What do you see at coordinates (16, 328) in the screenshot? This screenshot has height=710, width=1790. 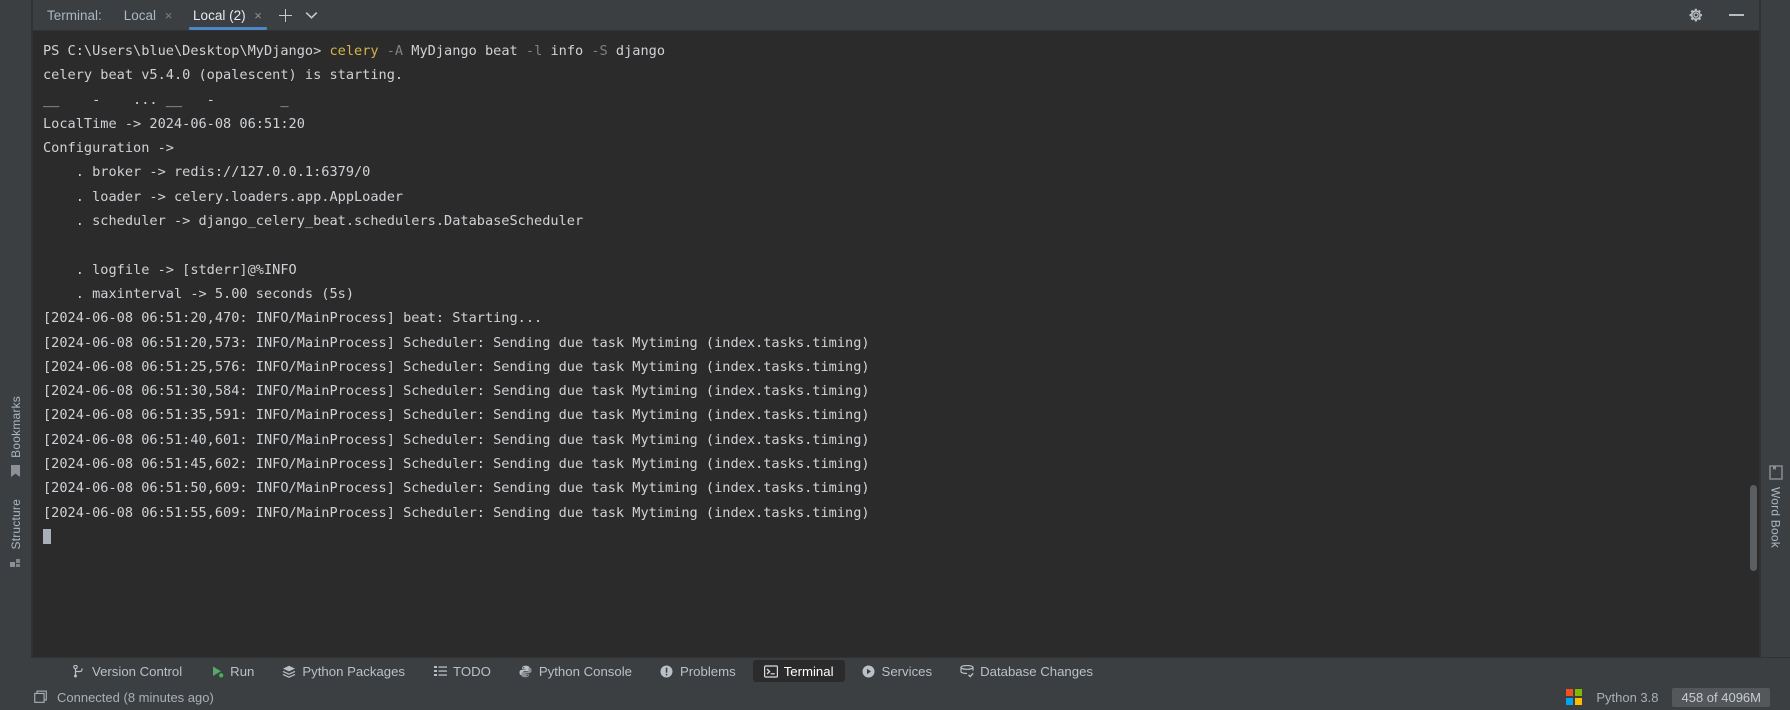 I see `left-tool-rail: Bookmarks Structure` at bounding box center [16, 328].